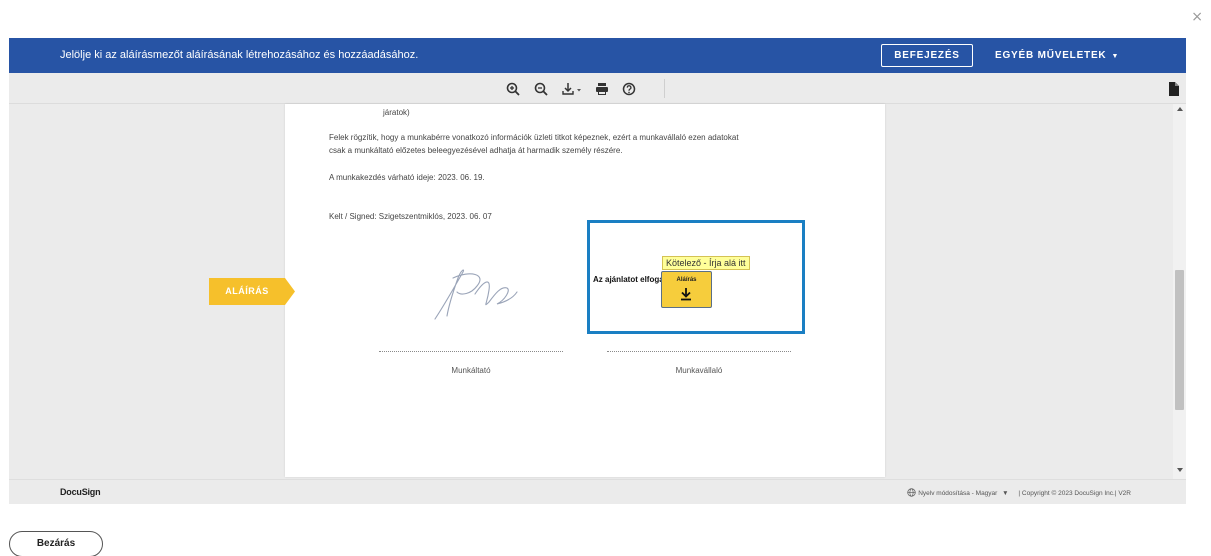 This screenshot has height=556, width=1211. What do you see at coordinates (513, 89) in the screenshot?
I see `zoom-in-icon` at bounding box center [513, 89].